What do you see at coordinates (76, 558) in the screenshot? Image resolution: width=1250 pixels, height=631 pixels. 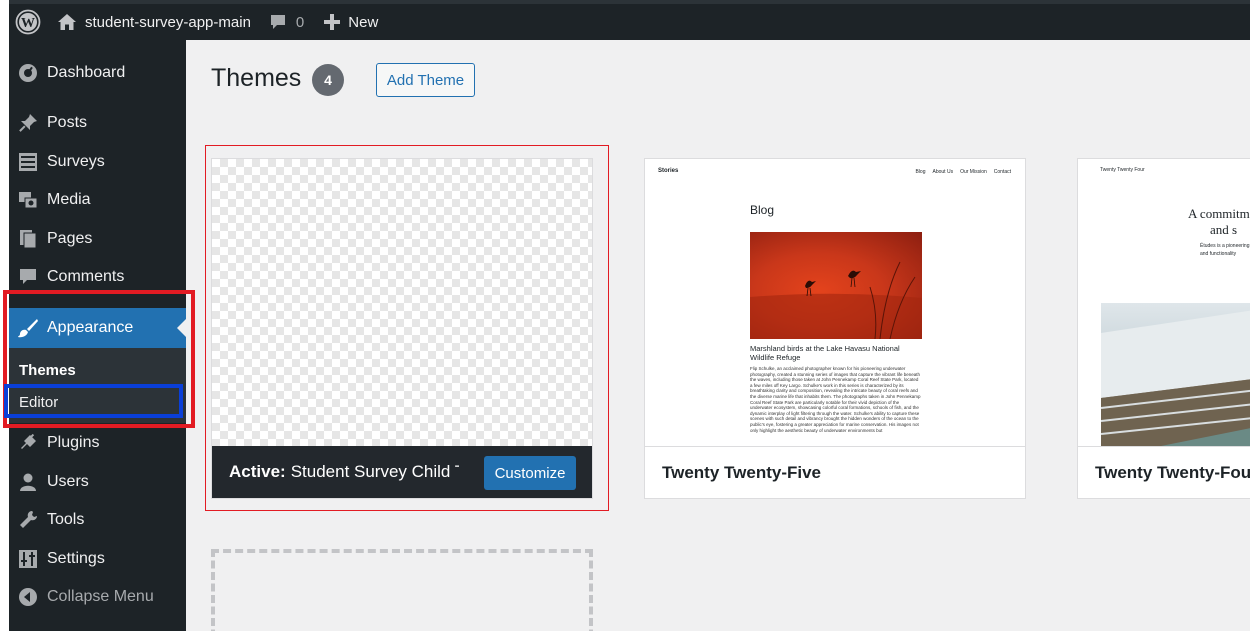 I see `sidebar-item-label: Settings` at bounding box center [76, 558].